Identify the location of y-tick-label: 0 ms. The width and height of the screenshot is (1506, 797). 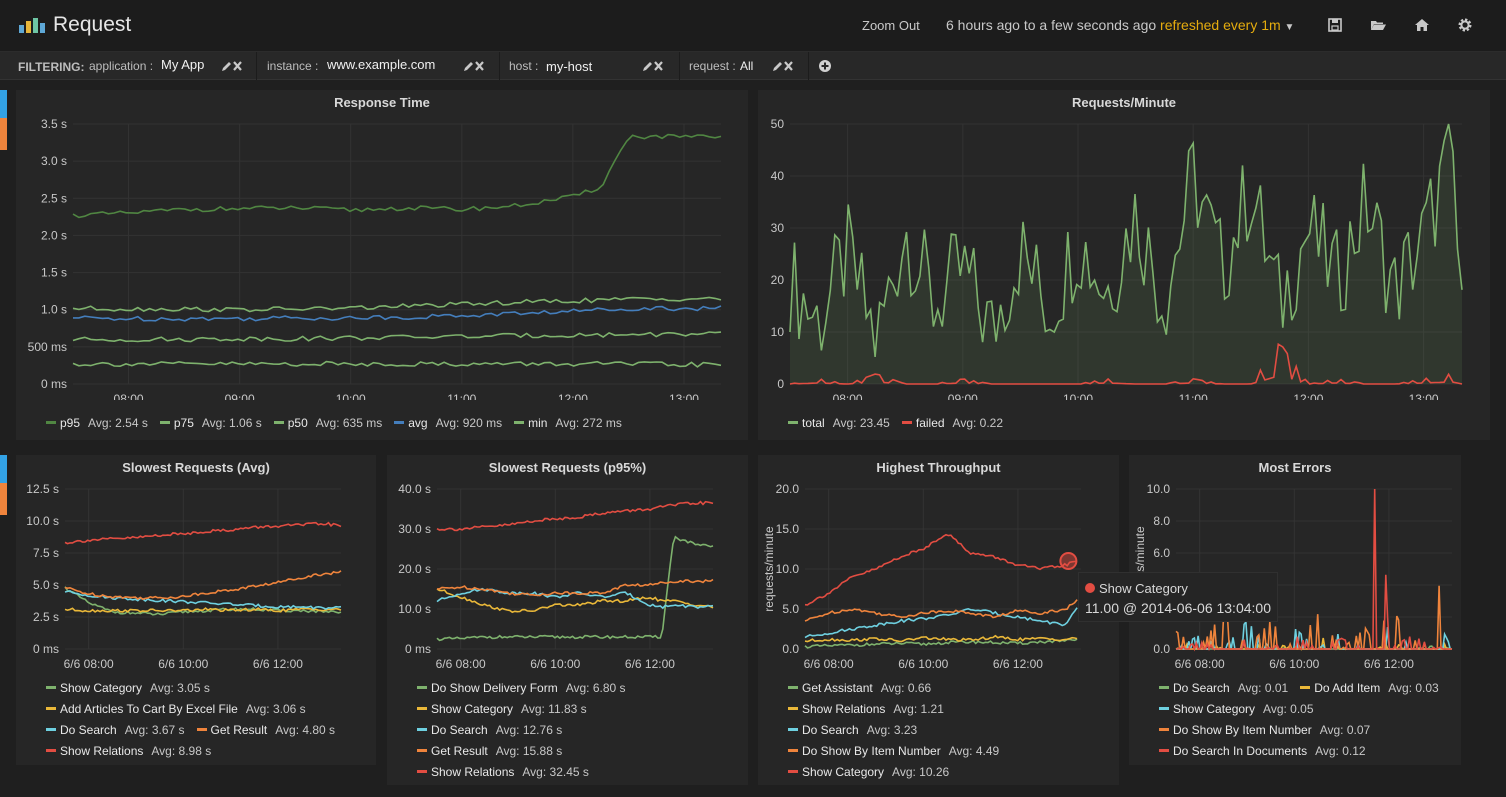
(46, 649).